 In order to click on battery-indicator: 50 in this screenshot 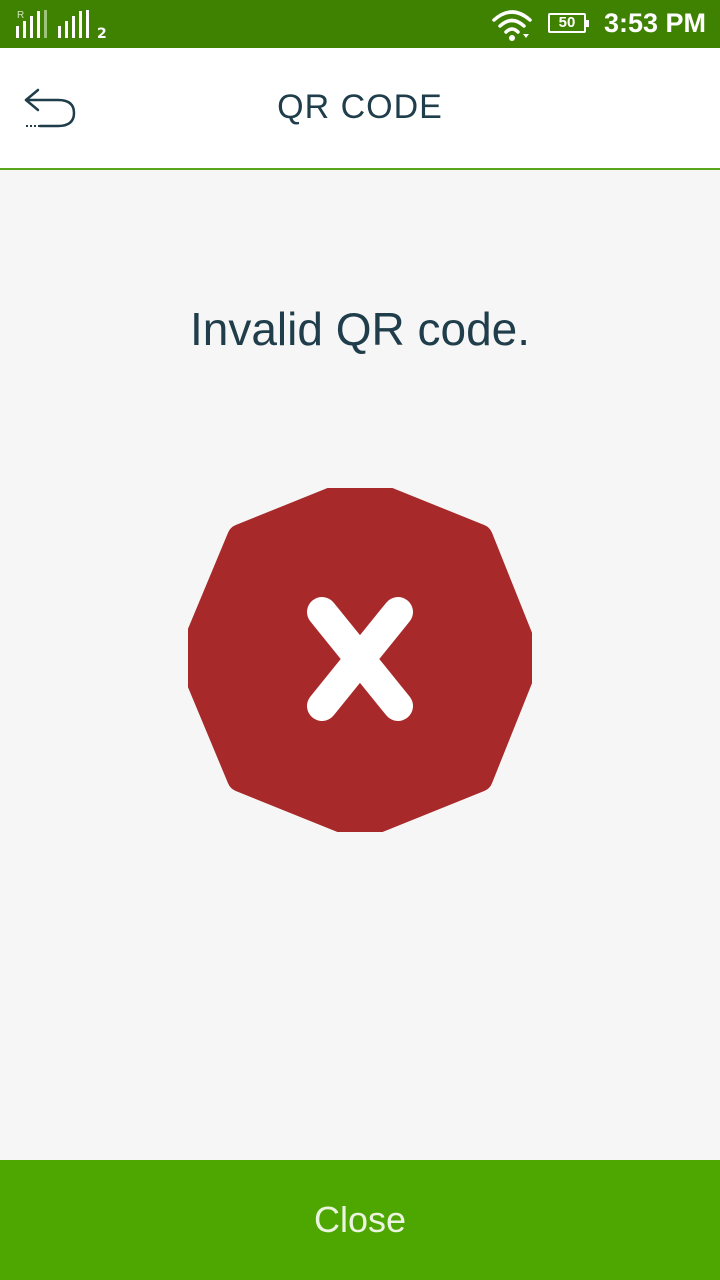, I will do `click(568, 23)`.